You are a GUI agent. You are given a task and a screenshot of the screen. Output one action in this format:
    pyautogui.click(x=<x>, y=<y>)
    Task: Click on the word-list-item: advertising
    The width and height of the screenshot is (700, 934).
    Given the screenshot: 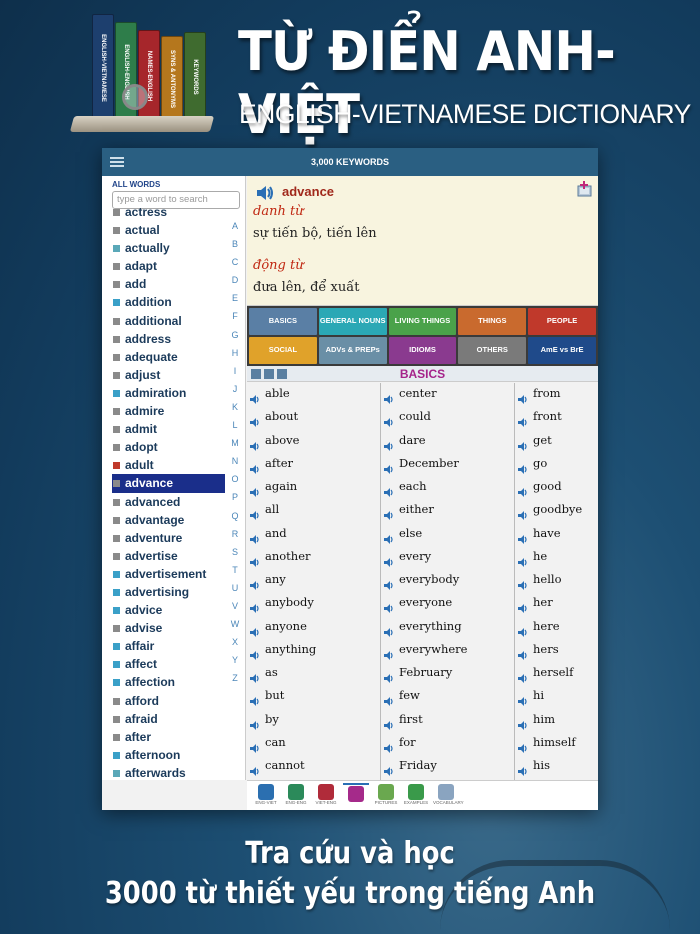 What is the action you would take?
    pyautogui.click(x=168, y=592)
    